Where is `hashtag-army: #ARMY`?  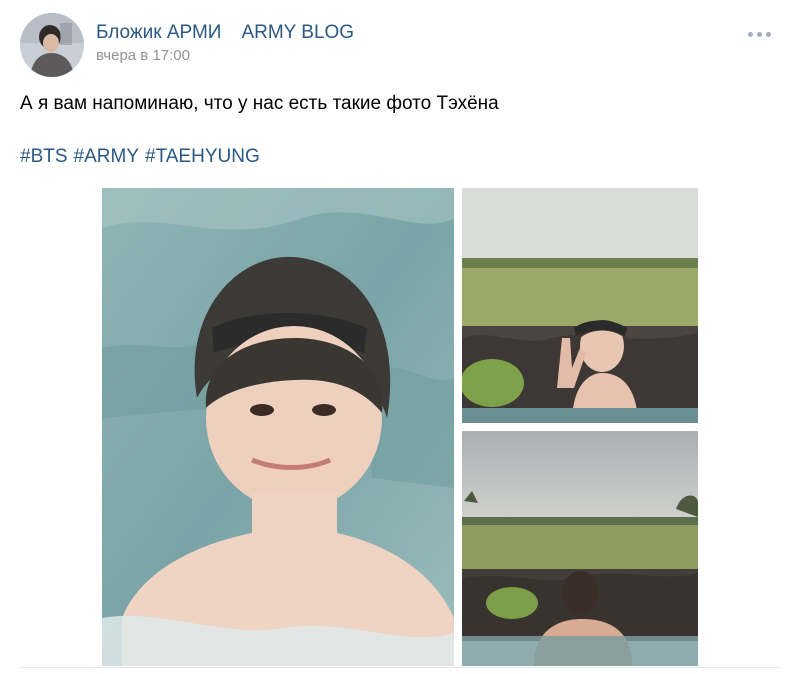 hashtag-army: #ARMY is located at coordinates (106, 156).